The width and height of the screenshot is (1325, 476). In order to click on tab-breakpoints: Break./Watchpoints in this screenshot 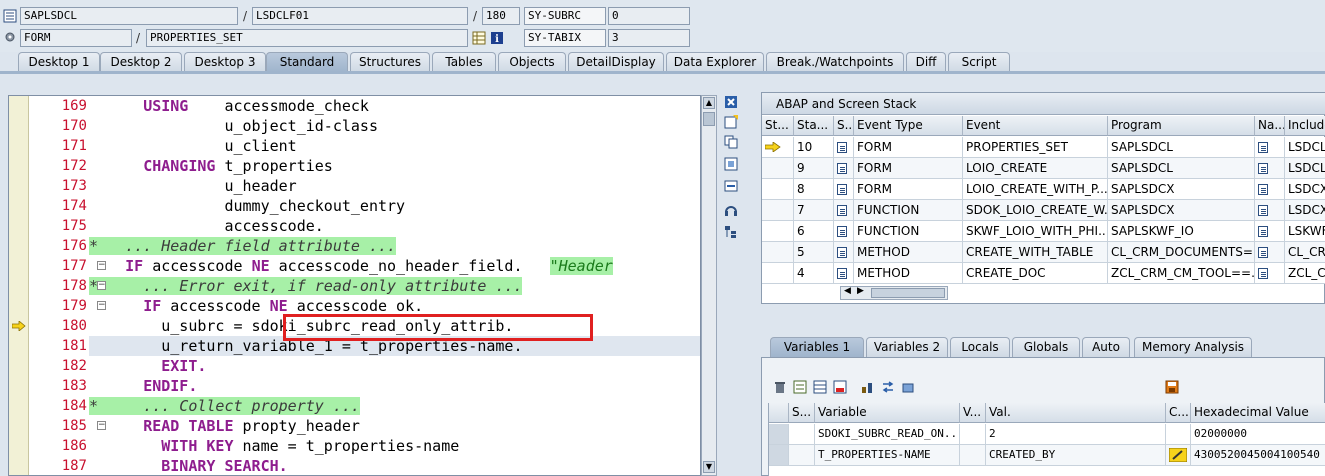, I will do `click(835, 62)`.